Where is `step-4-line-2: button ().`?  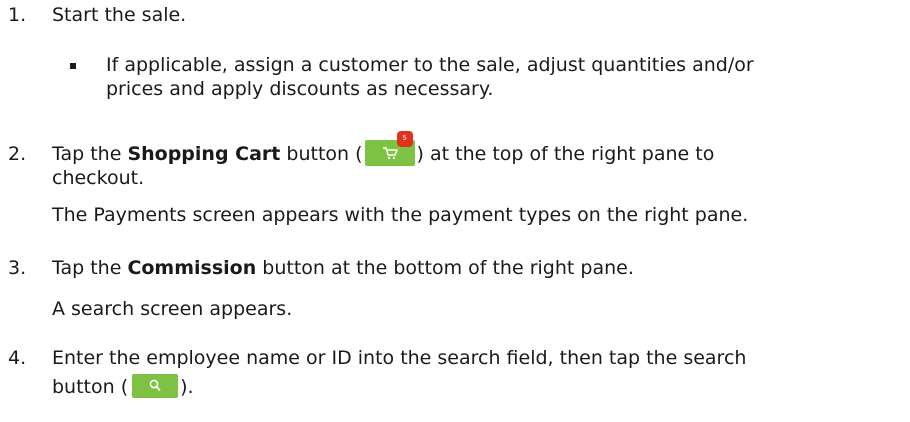
step-4-line-2: button (). is located at coordinates (123, 386).